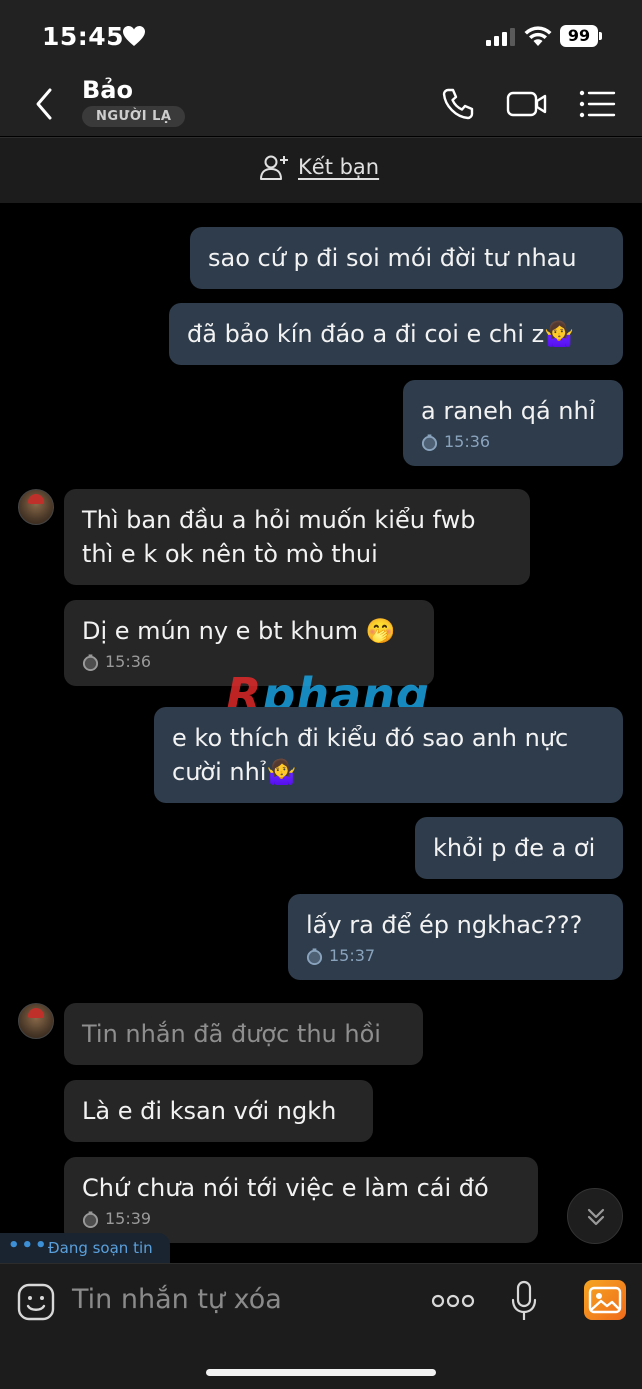  What do you see at coordinates (83, 36) in the screenshot?
I see `status-time: 15:45` at bounding box center [83, 36].